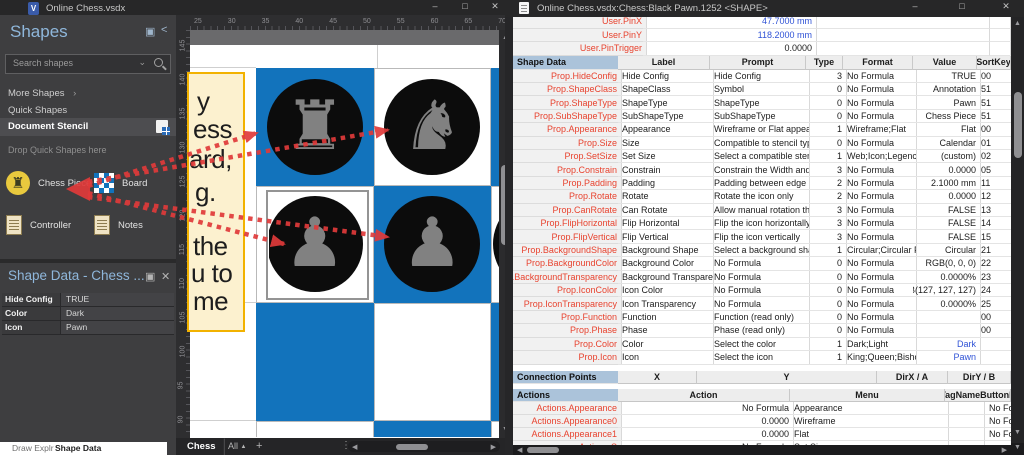 The width and height of the screenshot is (1024, 455). What do you see at coordinates (118, 225) in the screenshot?
I see `stencil-item-notes: Notes` at bounding box center [118, 225].